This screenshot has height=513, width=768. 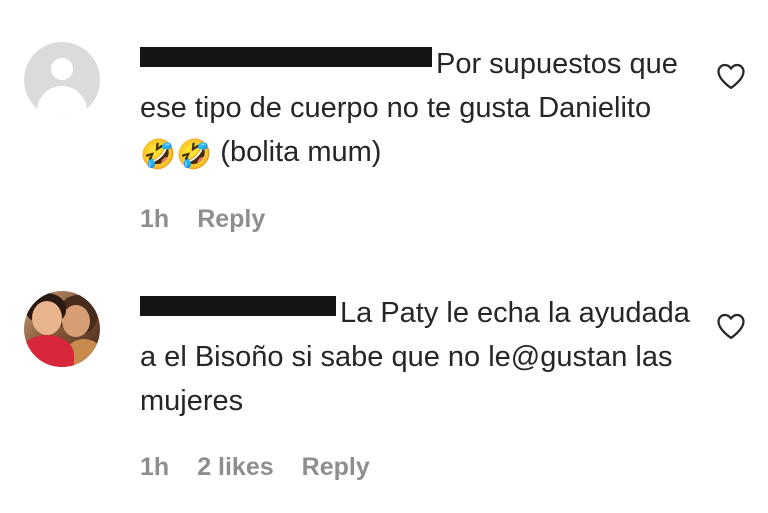 What do you see at coordinates (62, 102) in the screenshot?
I see `avatar-body-shape` at bounding box center [62, 102].